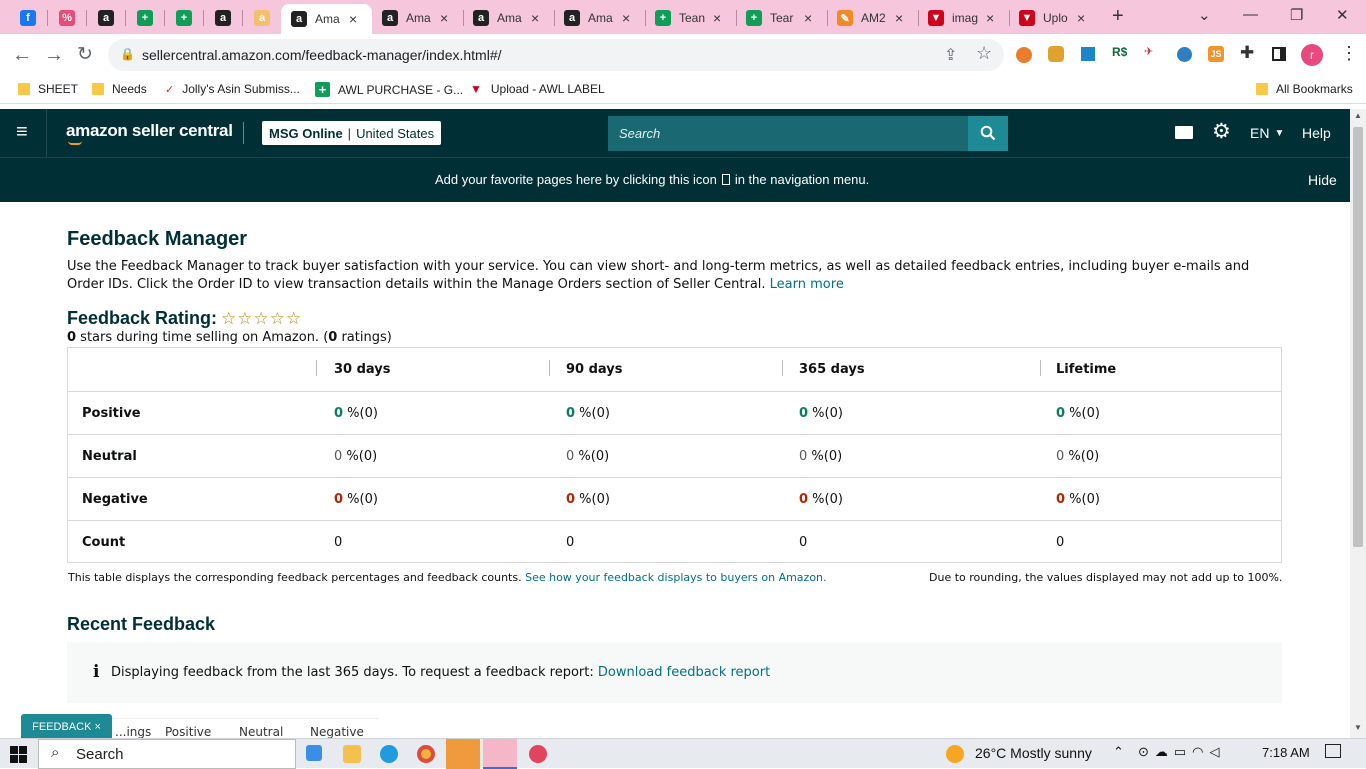  Describe the element at coordinates (1304, 89) in the screenshot. I see `all-bookmarks: All Bookmarks` at that location.